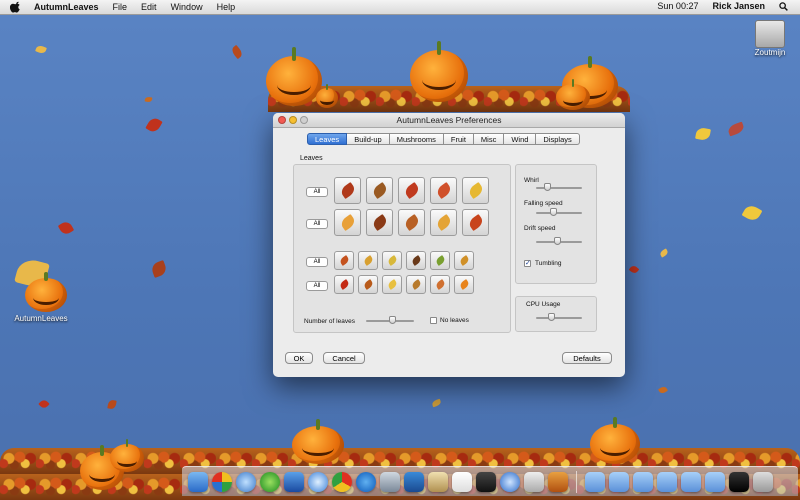  I want to click on browser-icon, so click(366, 481).